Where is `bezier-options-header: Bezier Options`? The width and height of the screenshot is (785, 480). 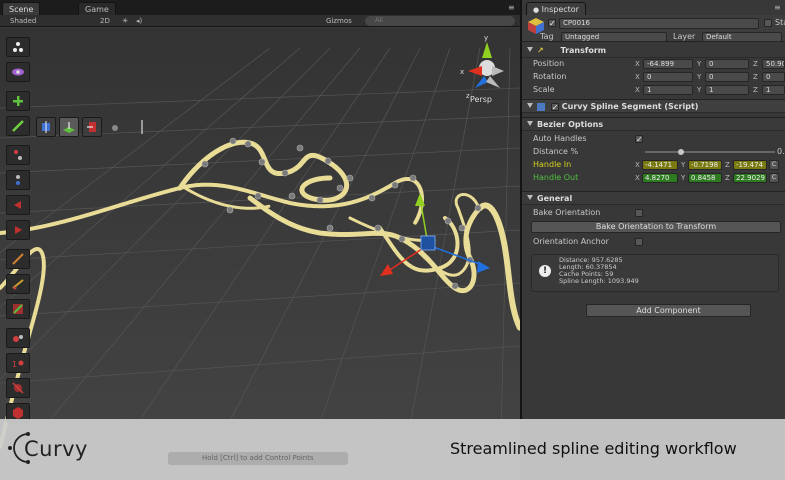 bezier-options-header: Bezier Options is located at coordinates (653, 124).